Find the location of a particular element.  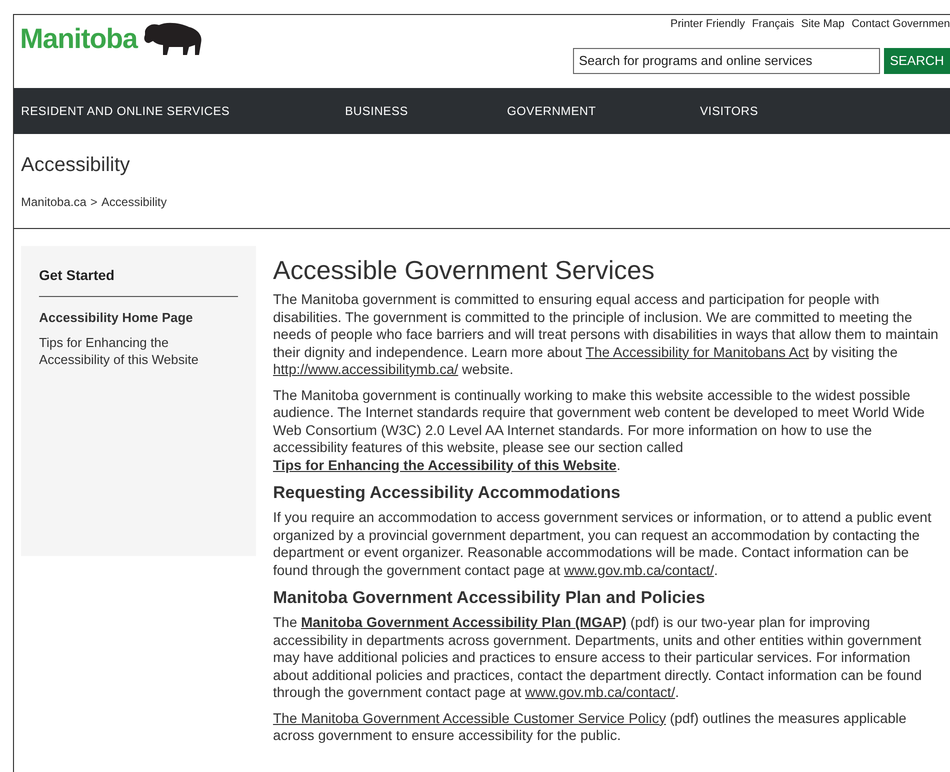

paragraph: The Manitoba government is continually working to make this website accessible to the widest possible audience. The Internet standards require that government web content be developed to meet World Wide Web Consortium (W3C) 2.0 Level AA Internet standards. For more information on how to use the accessibility features of this website, please see our section called Tips for Enhancing the Accessibility of this Website. is located at coordinates (599, 430).